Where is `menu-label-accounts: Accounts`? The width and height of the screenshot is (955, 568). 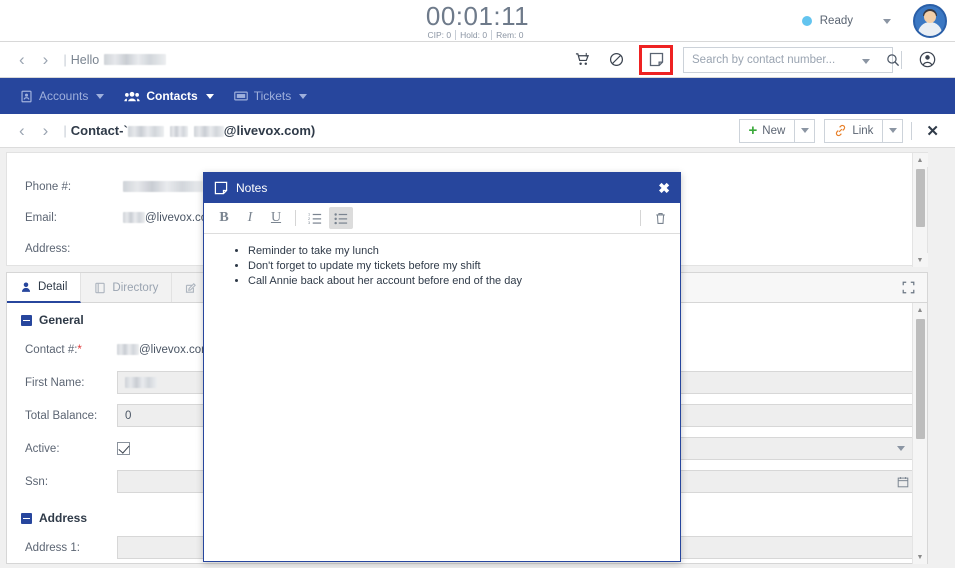 menu-label-accounts: Accounts is located at coordinates (64, 96).